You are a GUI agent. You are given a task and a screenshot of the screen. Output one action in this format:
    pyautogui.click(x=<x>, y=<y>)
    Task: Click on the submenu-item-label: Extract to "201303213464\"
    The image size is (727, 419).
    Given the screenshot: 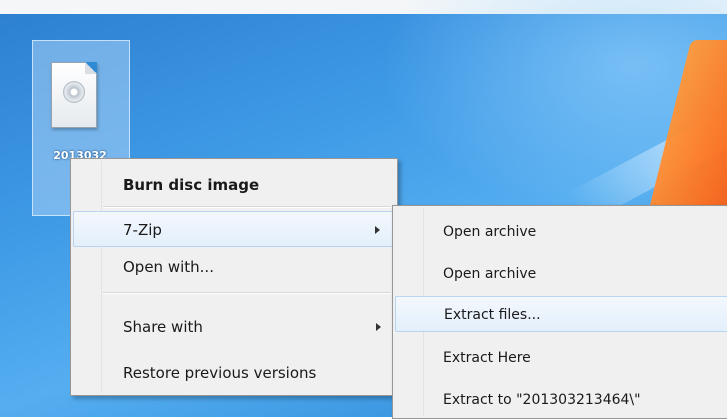 What is the action you would take?
    pyautogui.click(x=542, y=400)
    